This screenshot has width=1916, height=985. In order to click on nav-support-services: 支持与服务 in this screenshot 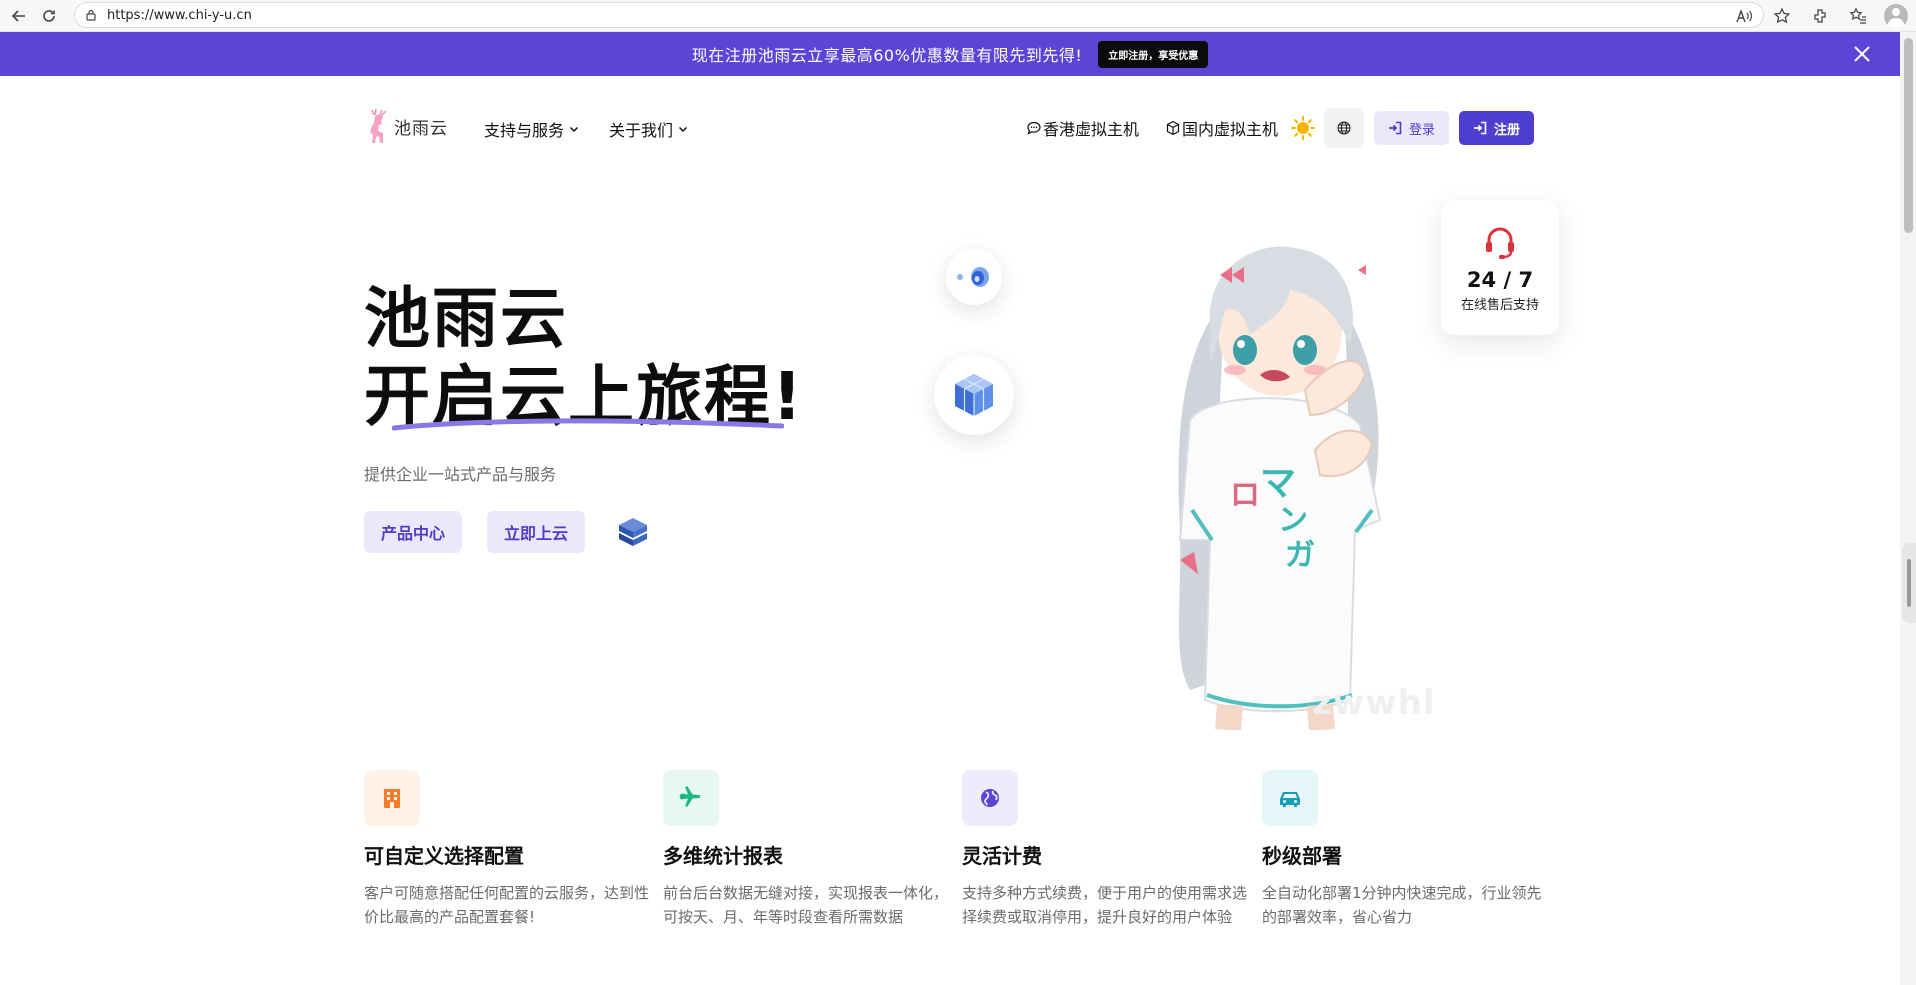, I will do `click(531, 129)`.